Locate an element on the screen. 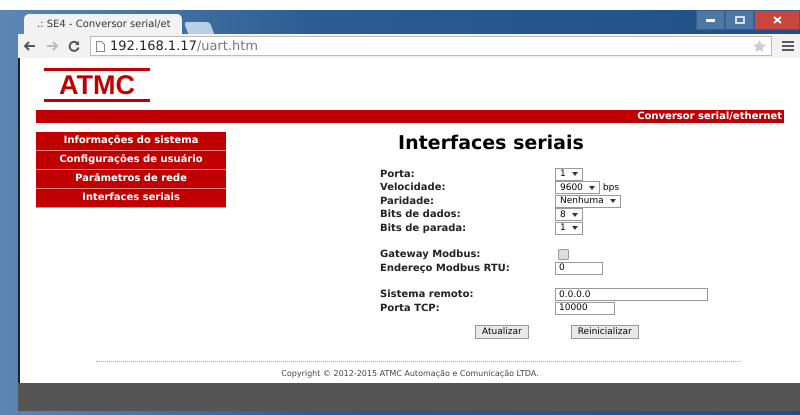  close-button is located at coordinates (777, 20).